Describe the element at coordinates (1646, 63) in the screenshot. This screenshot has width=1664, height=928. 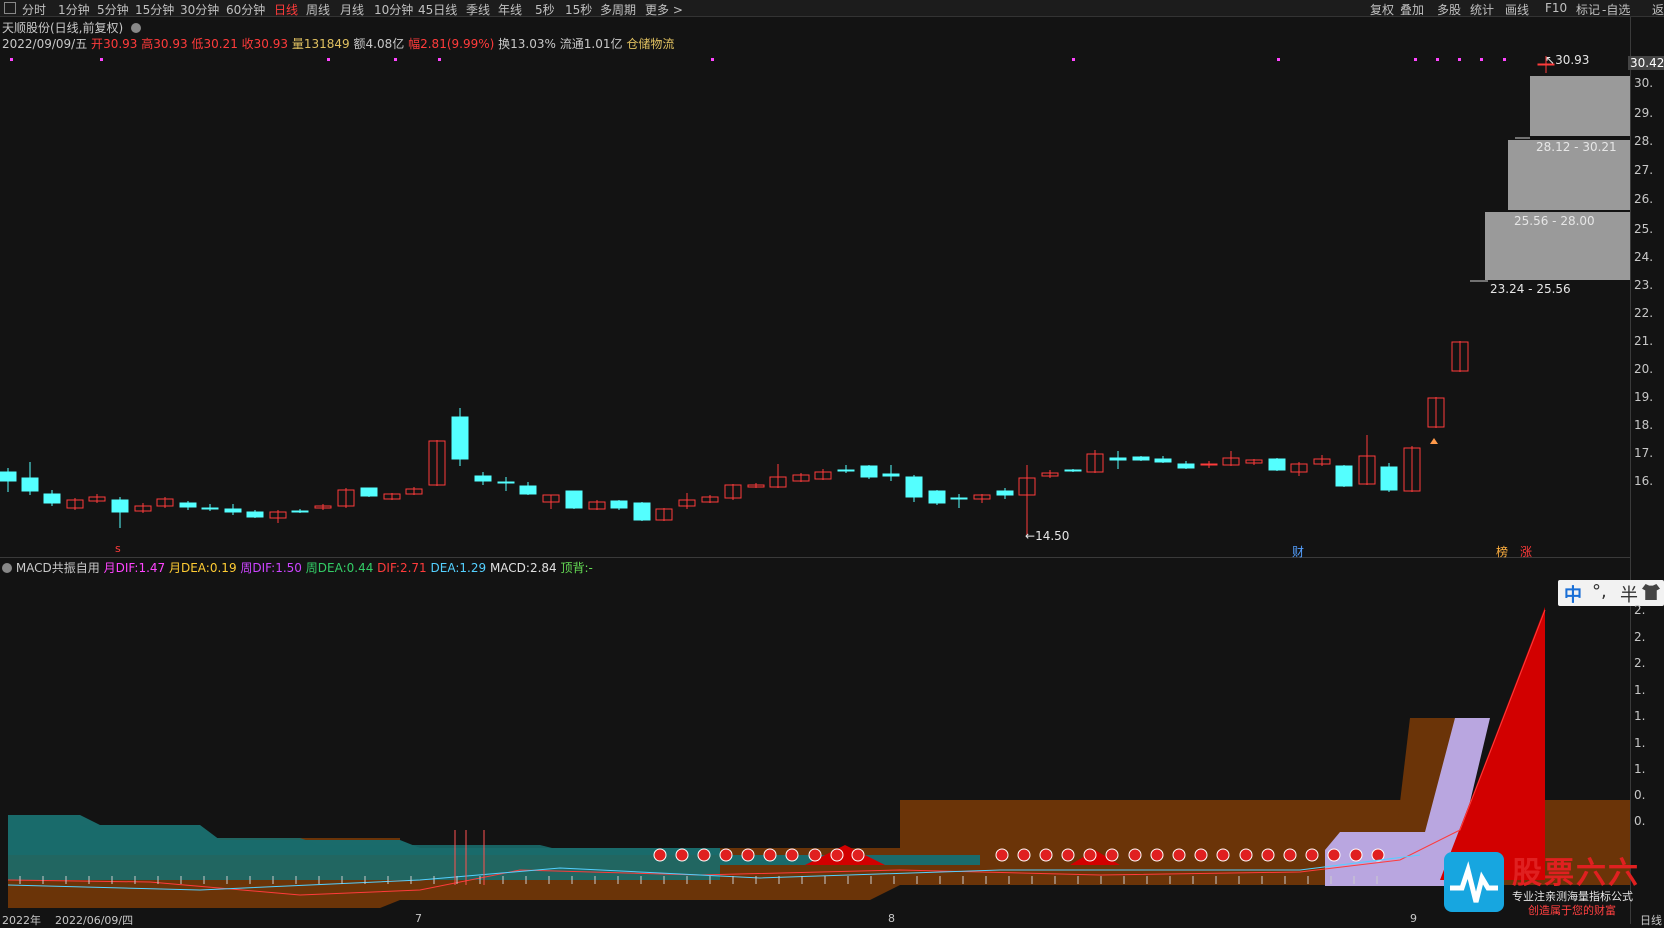
I see `price-tick-0: 30.42` at that location.